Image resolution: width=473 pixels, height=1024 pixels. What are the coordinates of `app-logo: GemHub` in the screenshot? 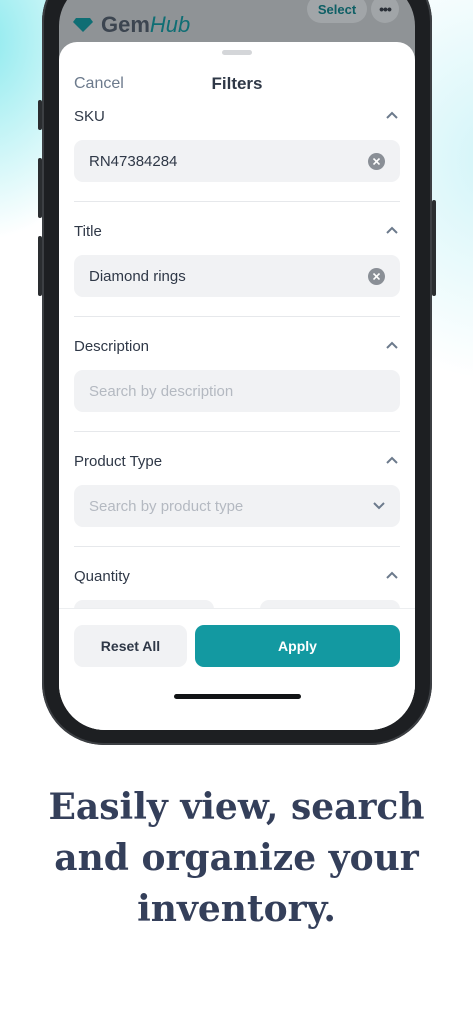 It's located at (131, 25).